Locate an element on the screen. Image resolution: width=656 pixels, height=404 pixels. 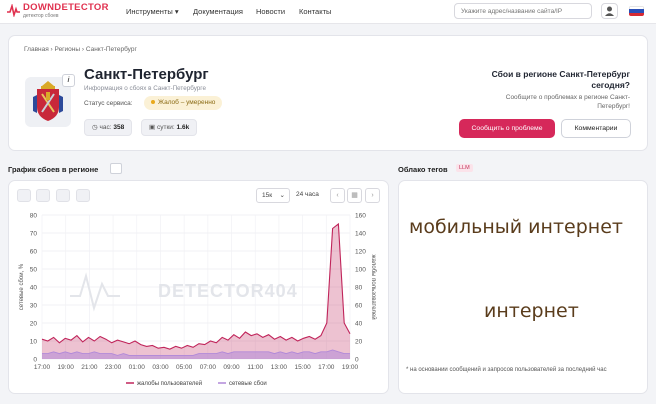
breadcrumb: Главная › Регионы › Санкт-Петербург is located at coordinates (80, 49).